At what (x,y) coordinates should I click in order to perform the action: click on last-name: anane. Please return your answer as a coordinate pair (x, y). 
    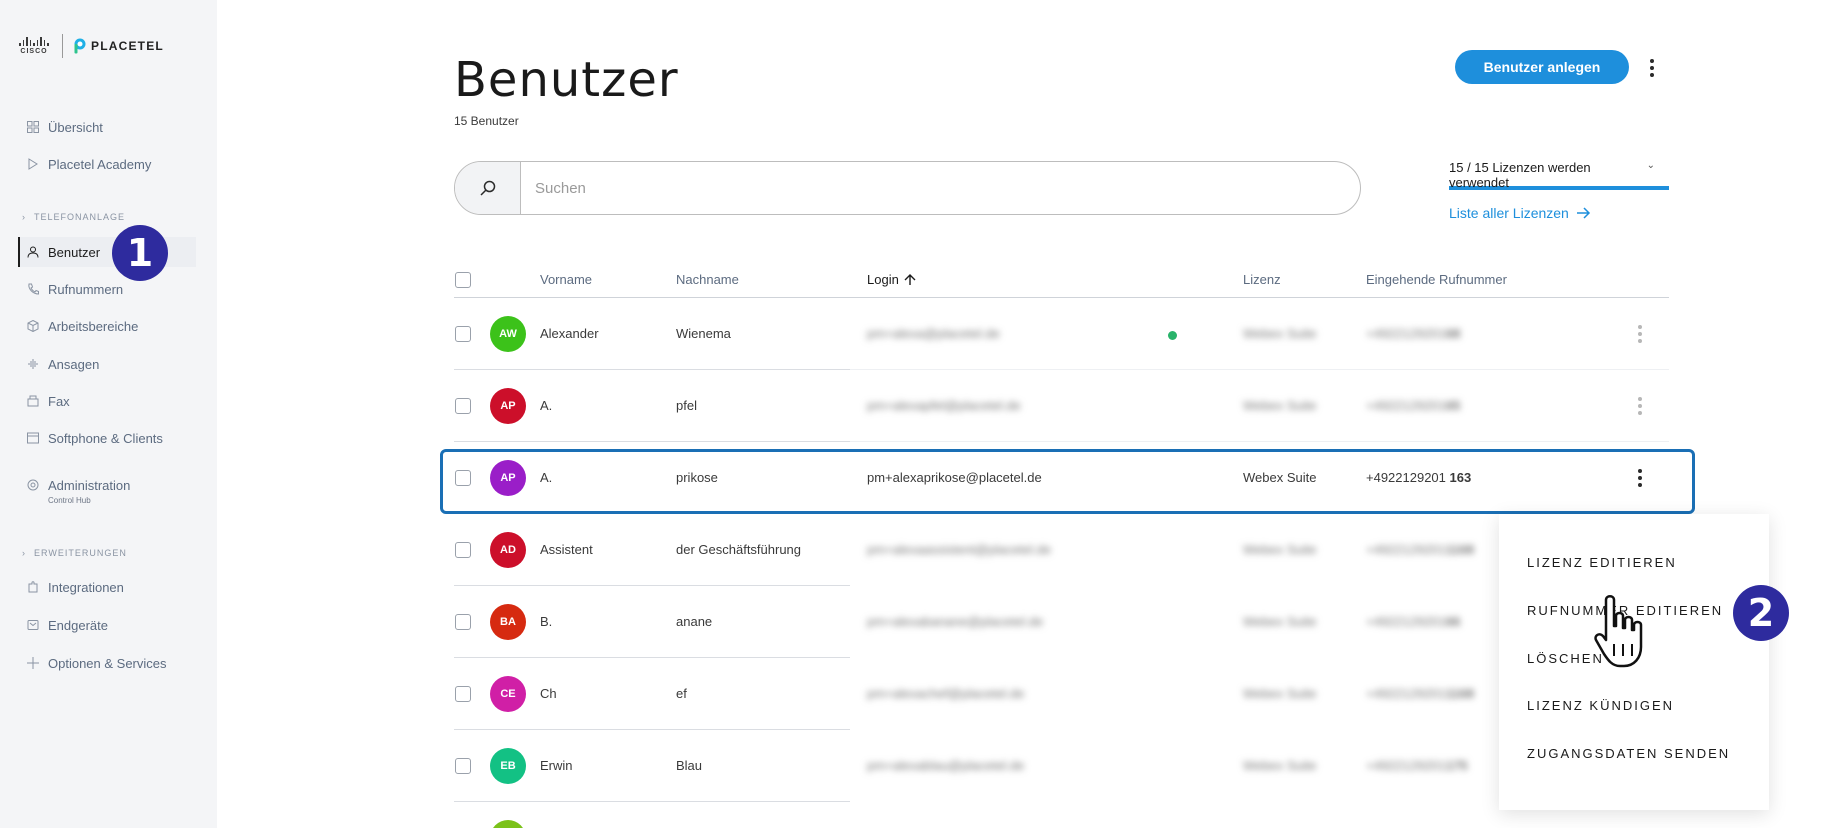
    Looking at the image, I should click on (694, 621).